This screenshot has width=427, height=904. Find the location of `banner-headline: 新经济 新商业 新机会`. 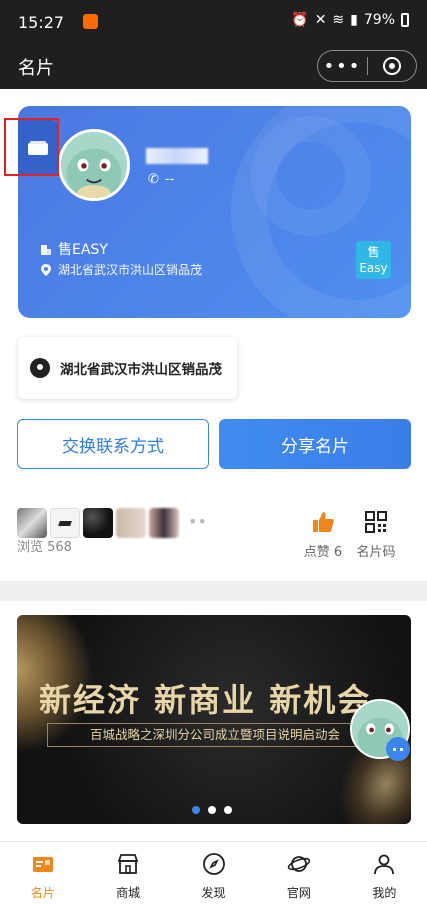

banner-headline: 新经济 新商业 新机会 is located at coordinates (205, 700).